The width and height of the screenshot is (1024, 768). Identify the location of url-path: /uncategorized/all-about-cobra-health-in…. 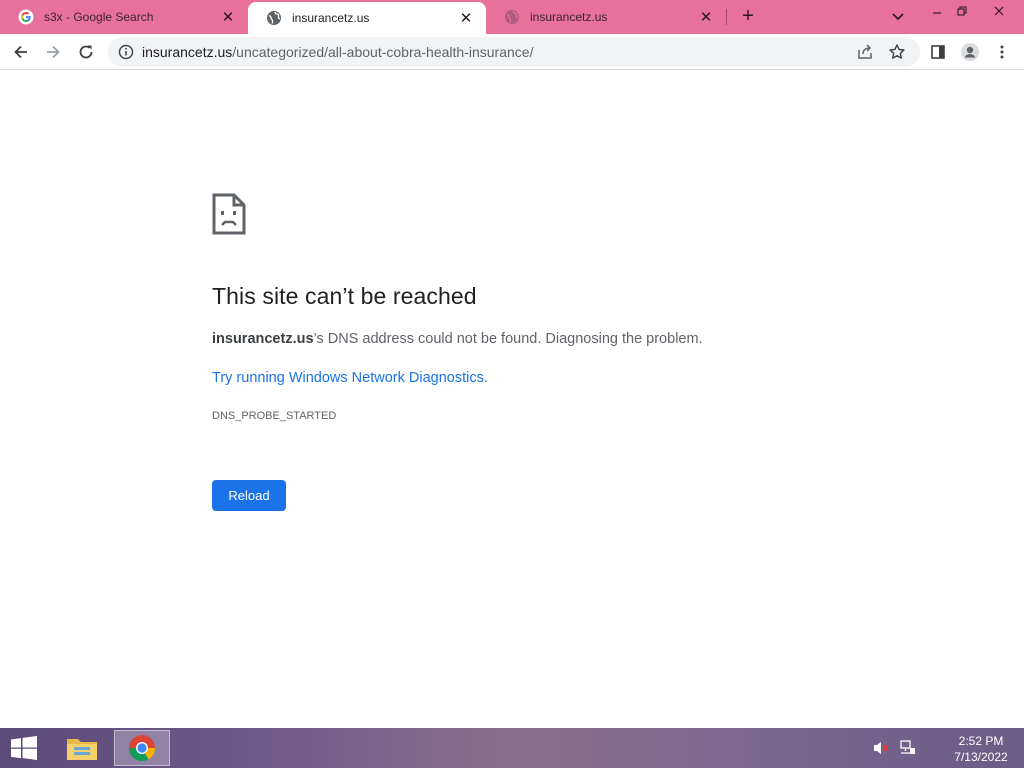
(383, 52).